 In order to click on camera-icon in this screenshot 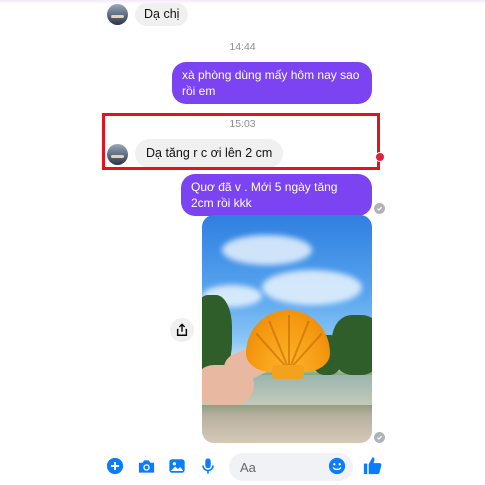, I will do `click(146, 466)`.